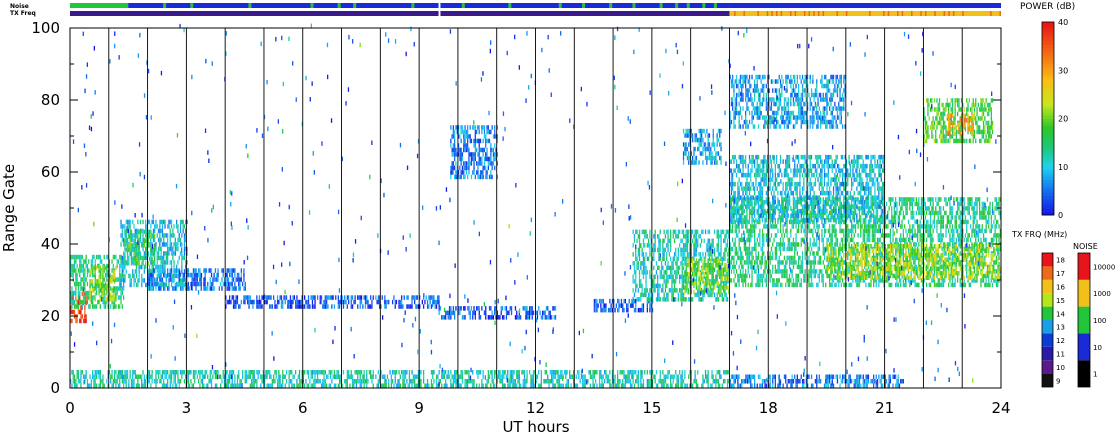  Describe the element at coordinates (283, 5) in the screenshot. I see `noise-strip-segment` at that location.